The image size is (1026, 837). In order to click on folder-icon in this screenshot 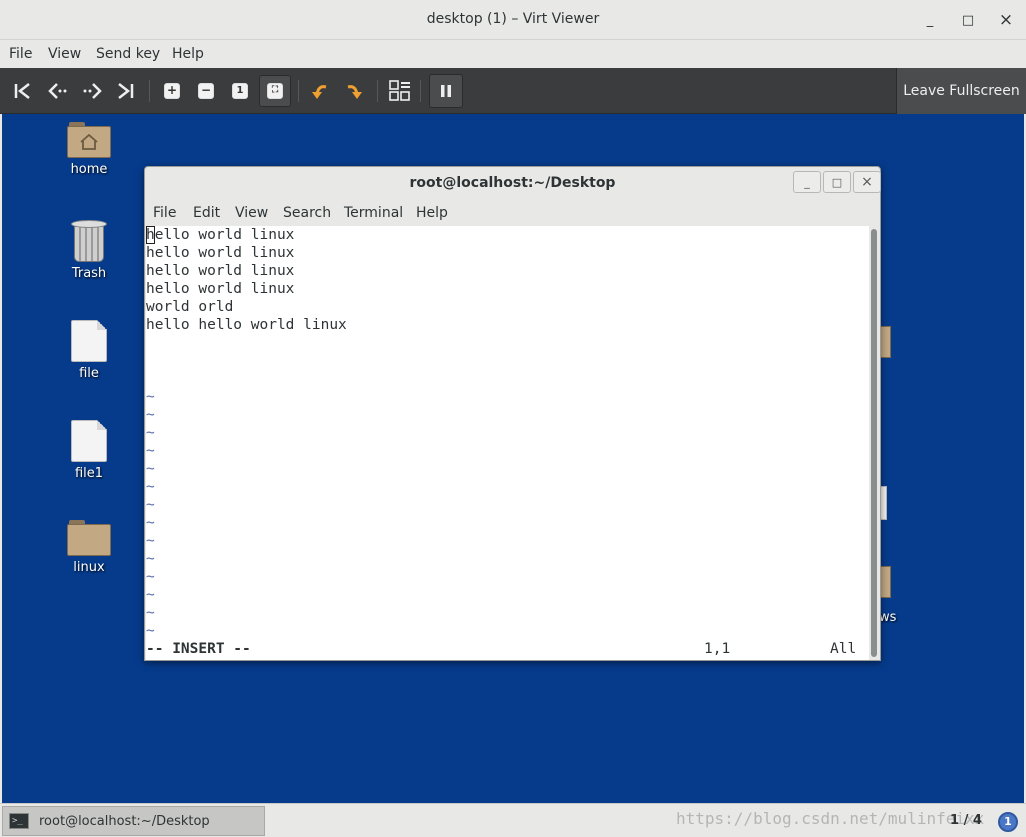, I will do `click(89, 538)`.